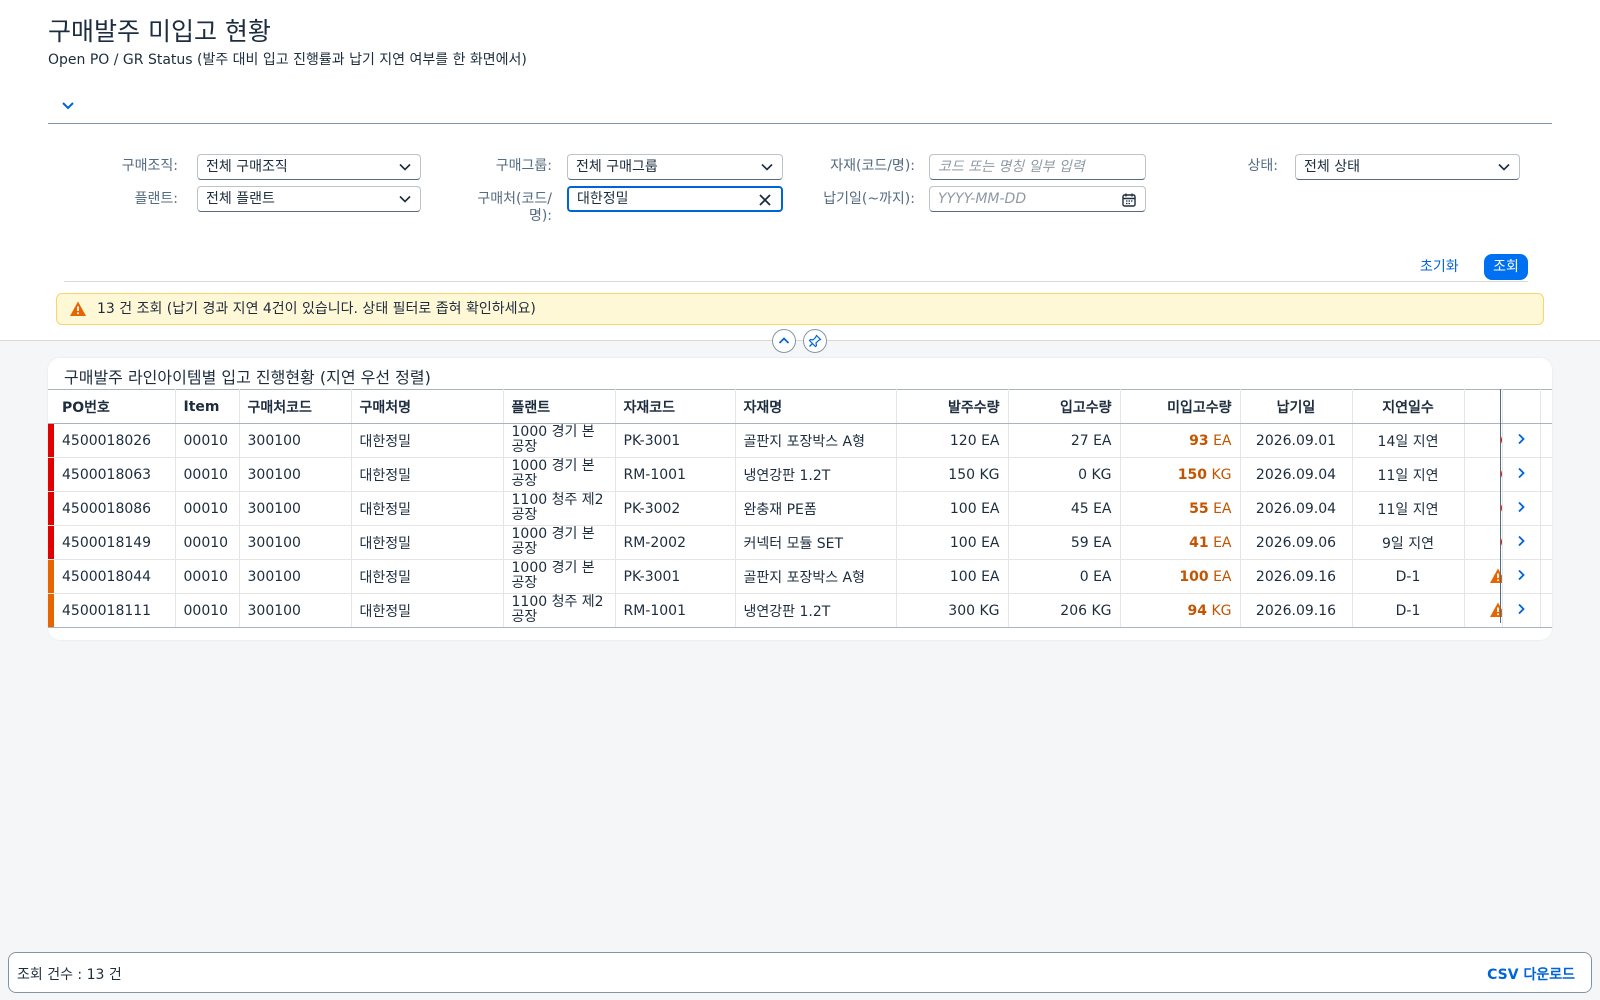 Image resolution: width=1600 pixels, height=1000 pixels. What do you see at coordinates (1180, 508) in the screenshot?
I see `cell-open-qty: 55 EA` at bounding box center [1180, 508].